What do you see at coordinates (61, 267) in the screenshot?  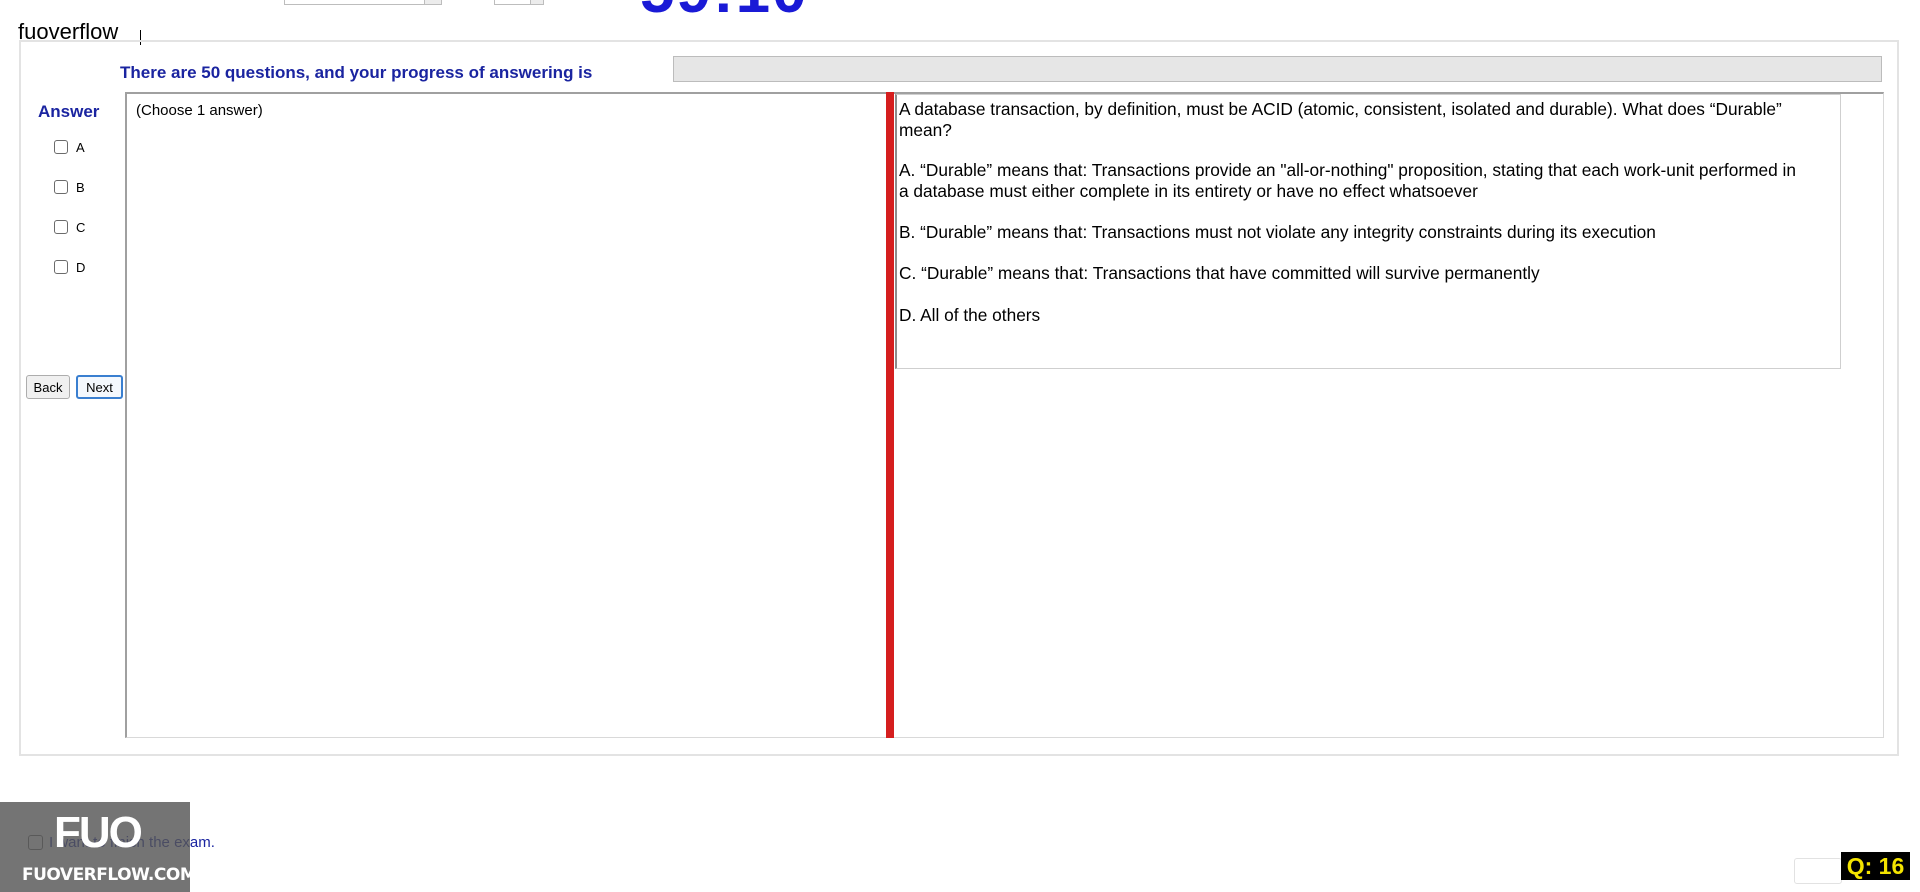 I see `answer-checkbox-d` at bounding box center [61, 267].